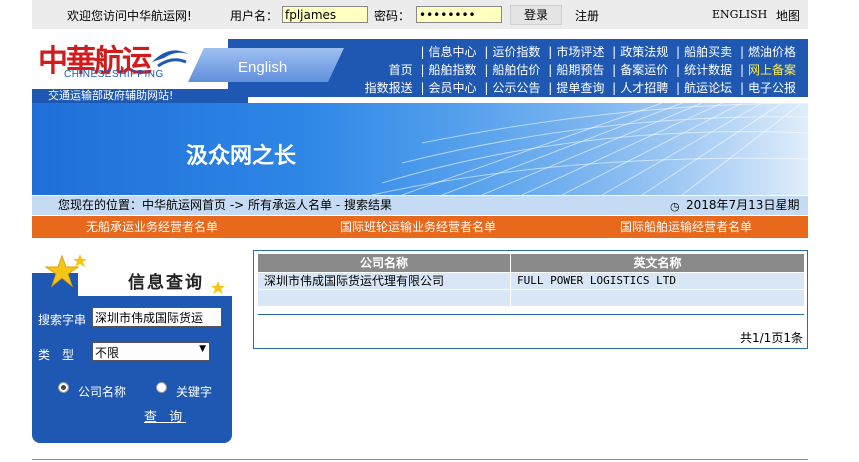  I want to click on nav-row-2: 首页 | 船舶指数 | 船舶估价 | 船期预告 | 备案运价 | 统计数据 | 网上备案, so click(592, 69).